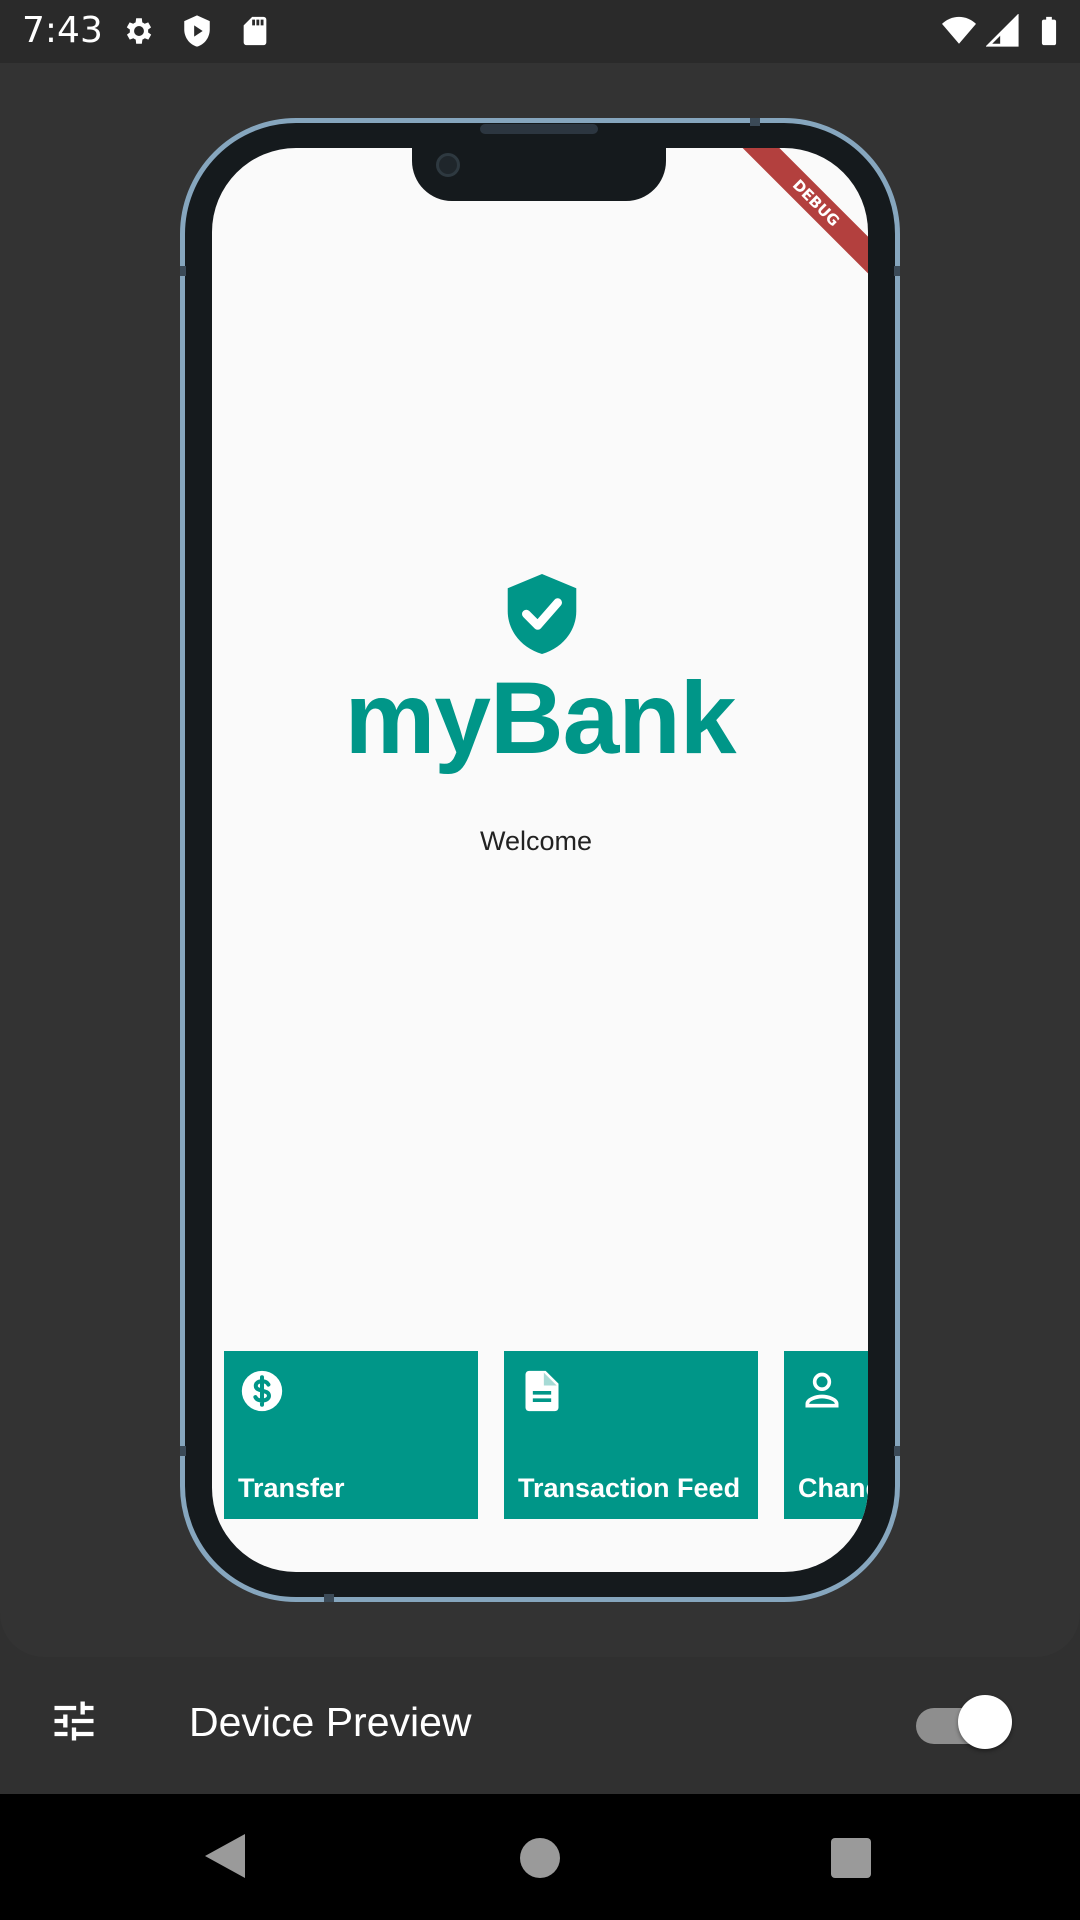 The height and width of the screenshot is (1920, 1080). Describe the element at coordinates (197, 31) in the screenshot. I see `shield-play-icon` at that location.